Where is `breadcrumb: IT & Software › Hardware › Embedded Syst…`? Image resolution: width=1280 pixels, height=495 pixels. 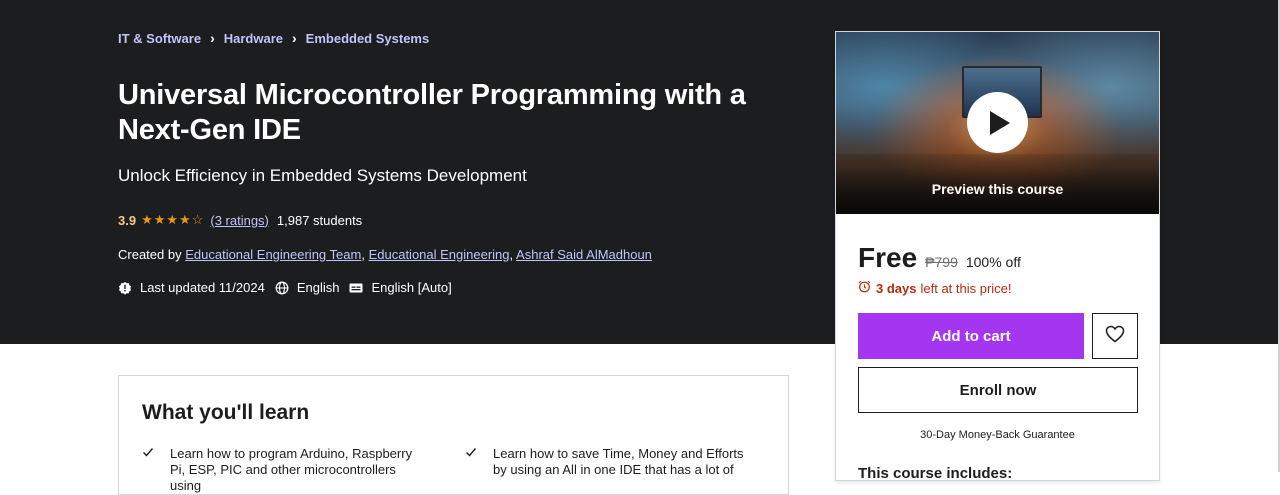 breadcrumb: IT & Software › Hardware › Embedded Syst… is located at coordinates (273, 38).